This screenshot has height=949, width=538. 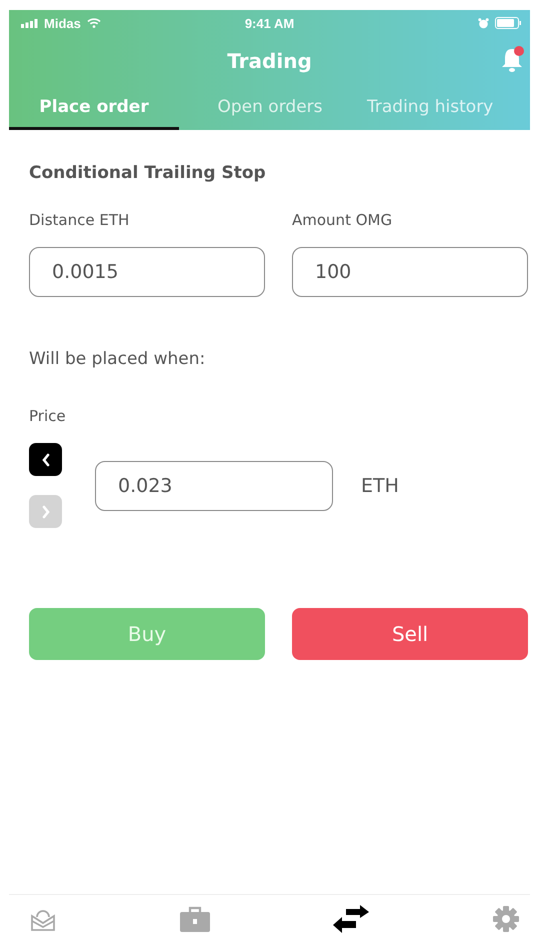 What do you see at coordinates (62, 23) in the screenshot?
I see `carrier-name: Midas` at bounding box center [62, 23].